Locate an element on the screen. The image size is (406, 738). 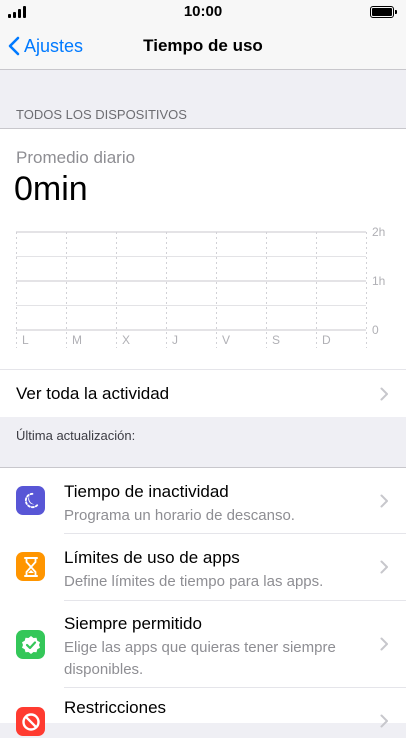
navigation-bar: Ajustes Tiempo de uso is located at coordinates (203, 47).